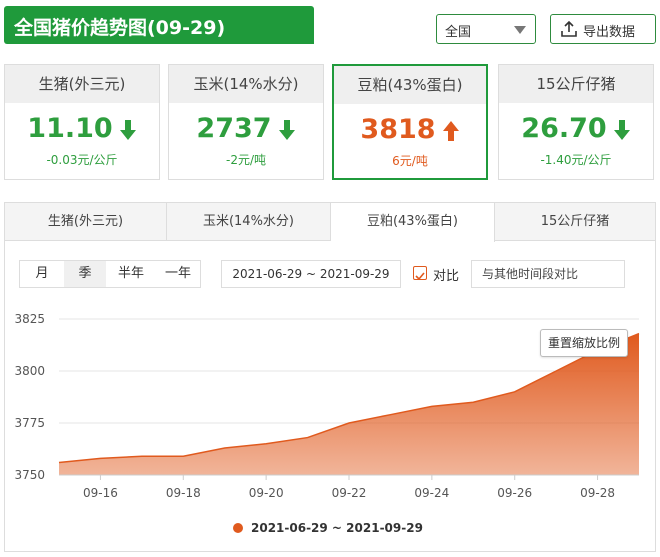 This screenshot has height=557, width=660. Describe the element at coordinates (246, 84) in the screenshot. I see `price-card-name: 玉米(14%水分)` at that location.